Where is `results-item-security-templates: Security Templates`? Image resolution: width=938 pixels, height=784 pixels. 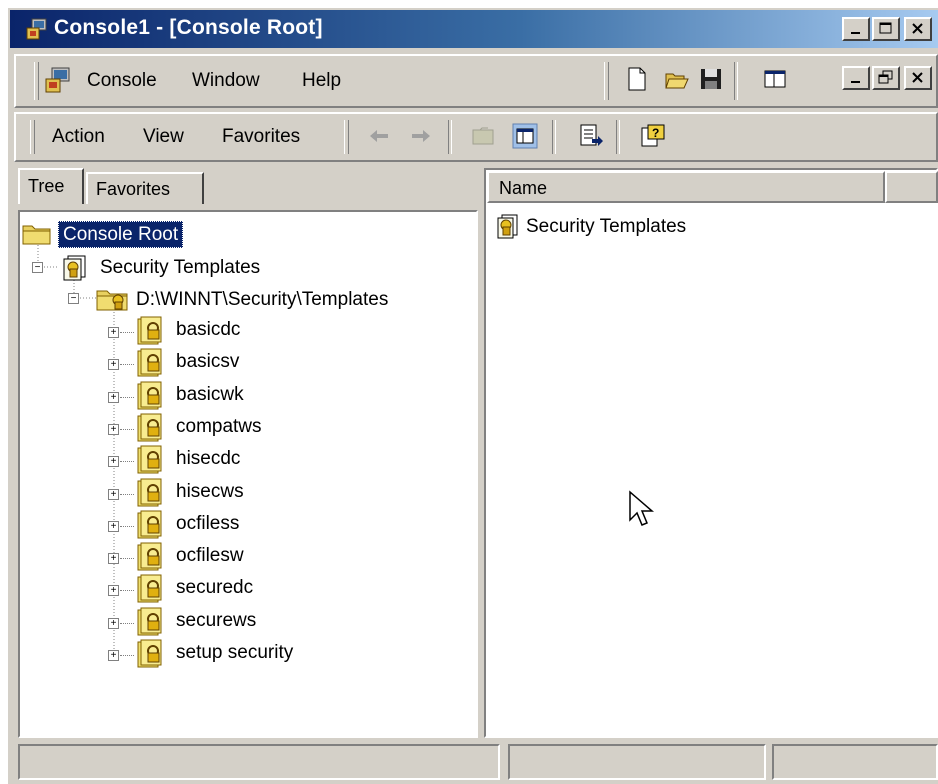 results-item-security-templates: Security Templates is located at coordinates (606, 227).